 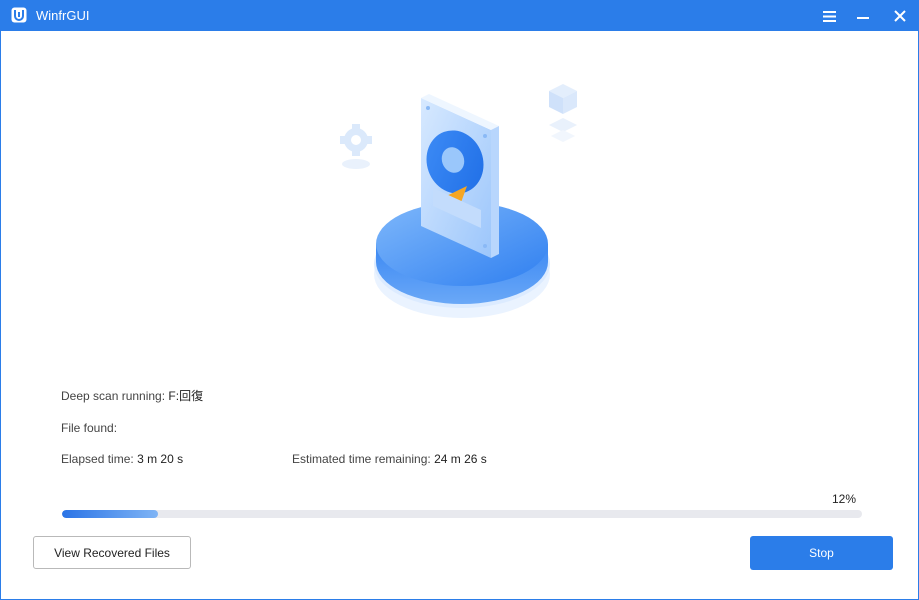 What do you see at coordinates (462, 514) in the screenshot?
I see `progress-bar` at bounding box center [462, 514].